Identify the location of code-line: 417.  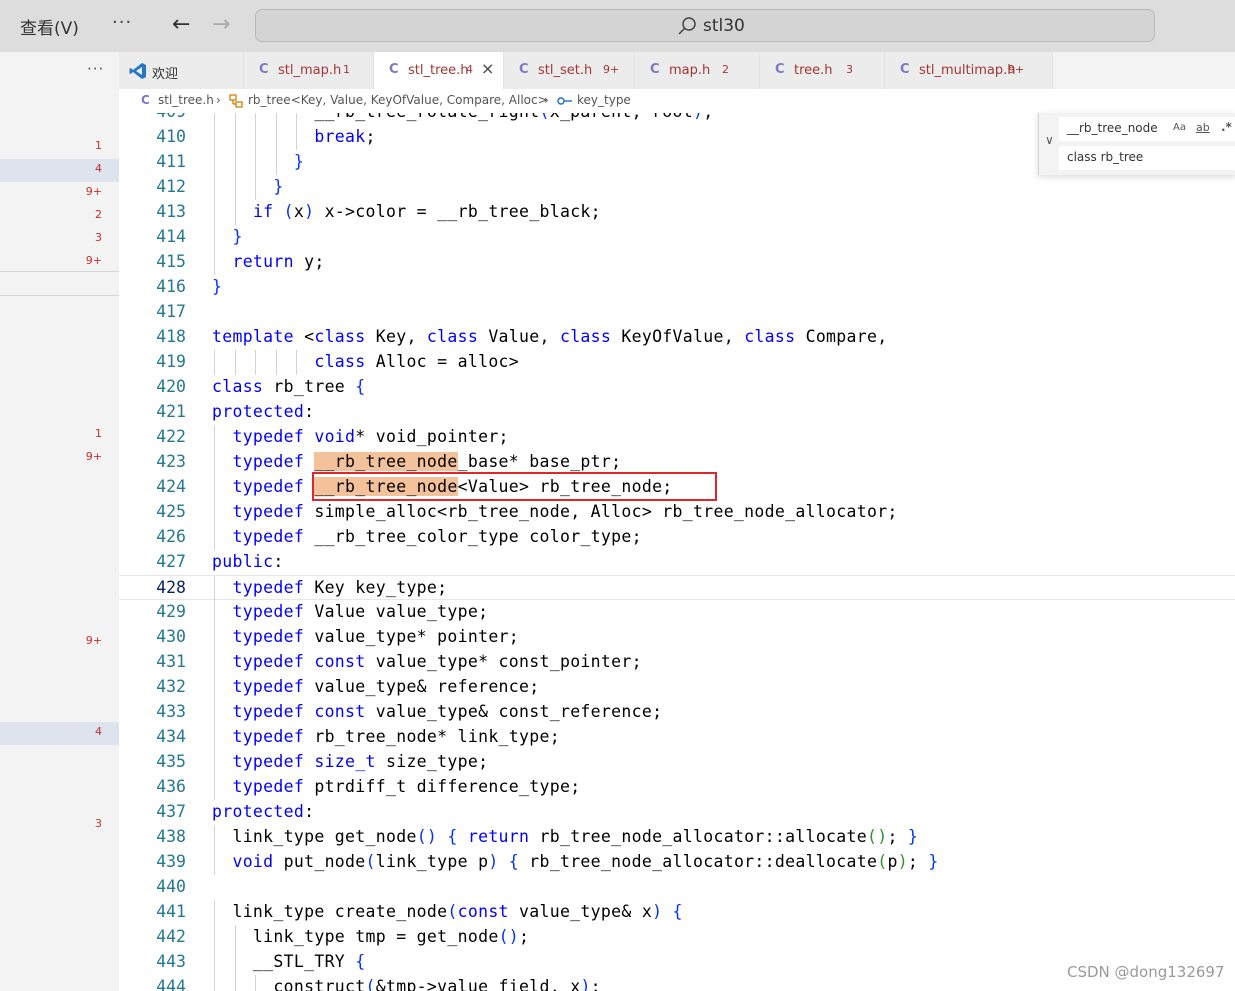
(677, 312).